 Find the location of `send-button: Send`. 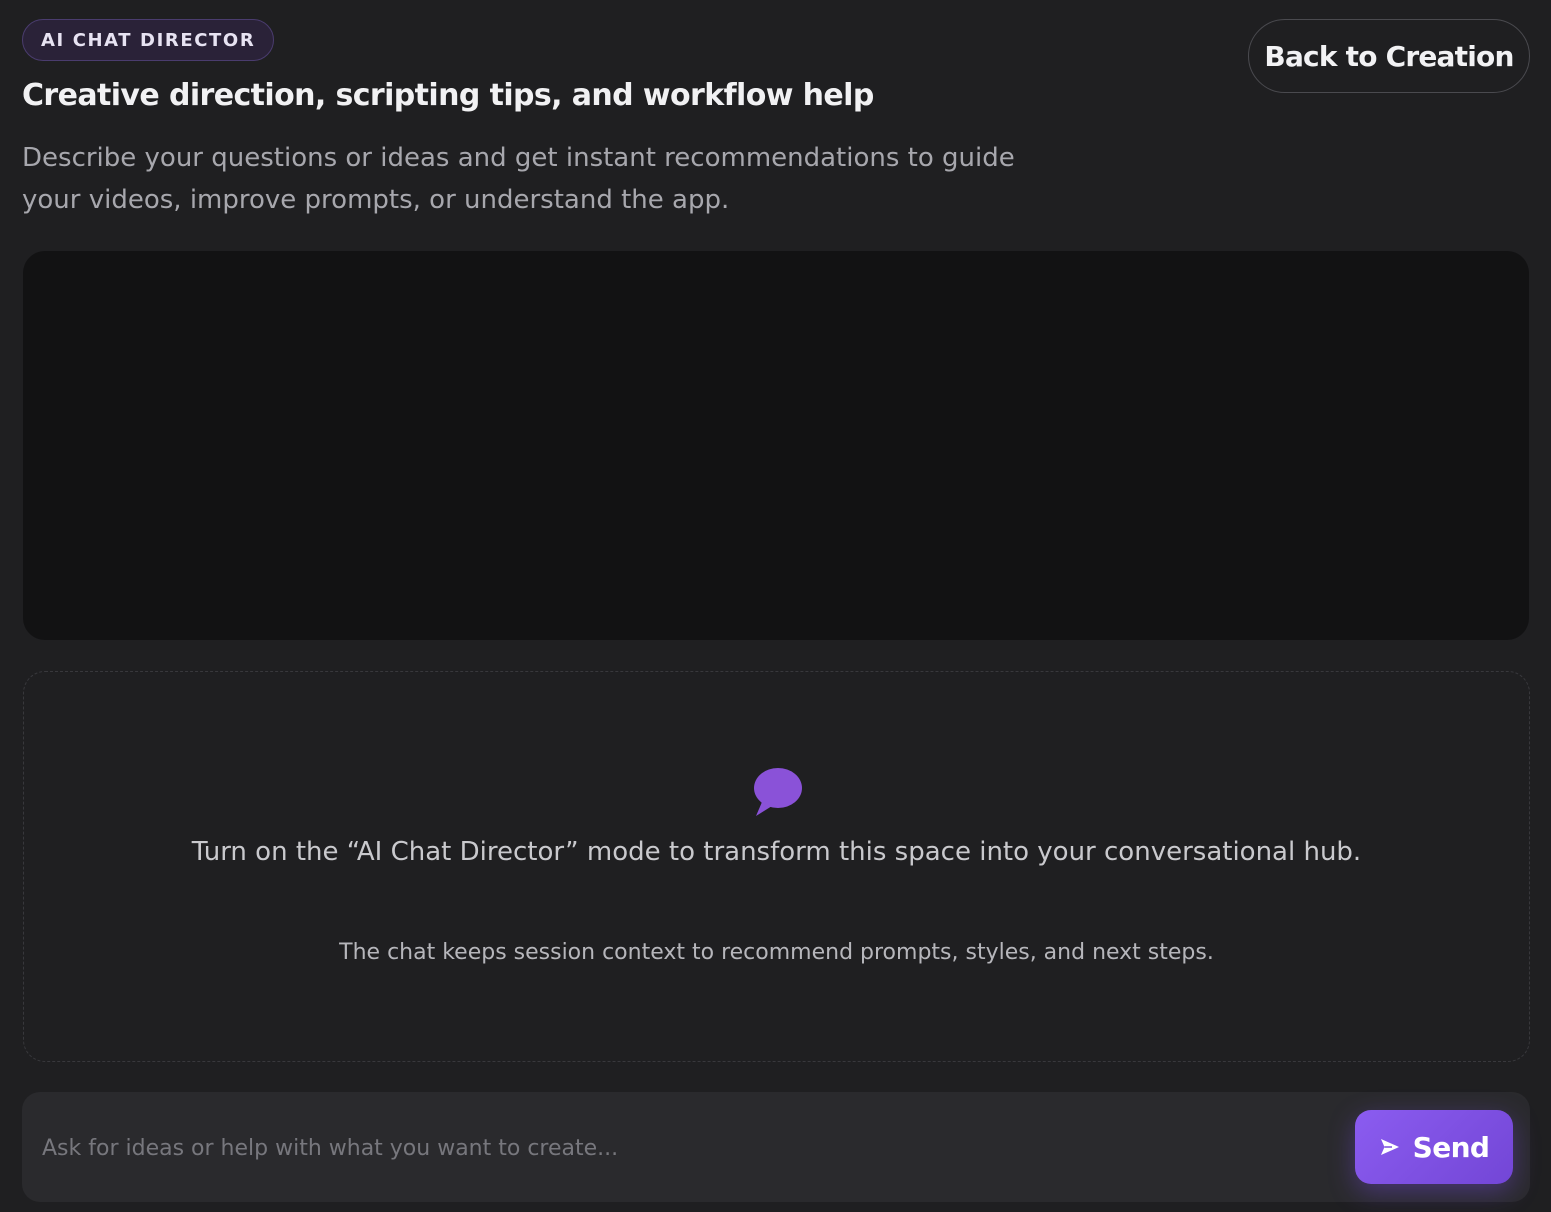

send-button: Send is located at coordinates (1434, 1147).